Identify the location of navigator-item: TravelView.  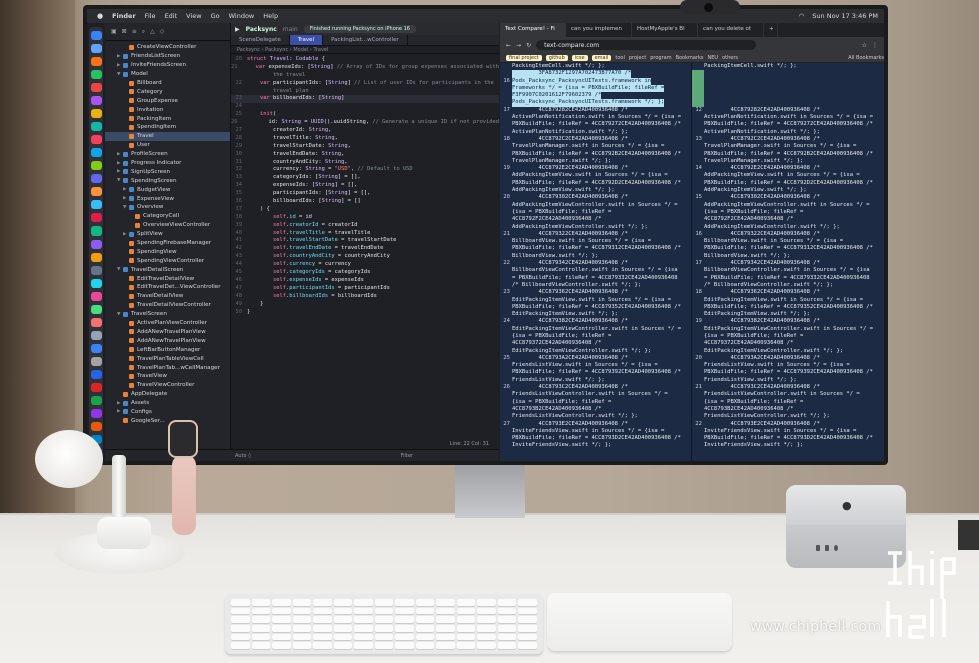
(167, 376).